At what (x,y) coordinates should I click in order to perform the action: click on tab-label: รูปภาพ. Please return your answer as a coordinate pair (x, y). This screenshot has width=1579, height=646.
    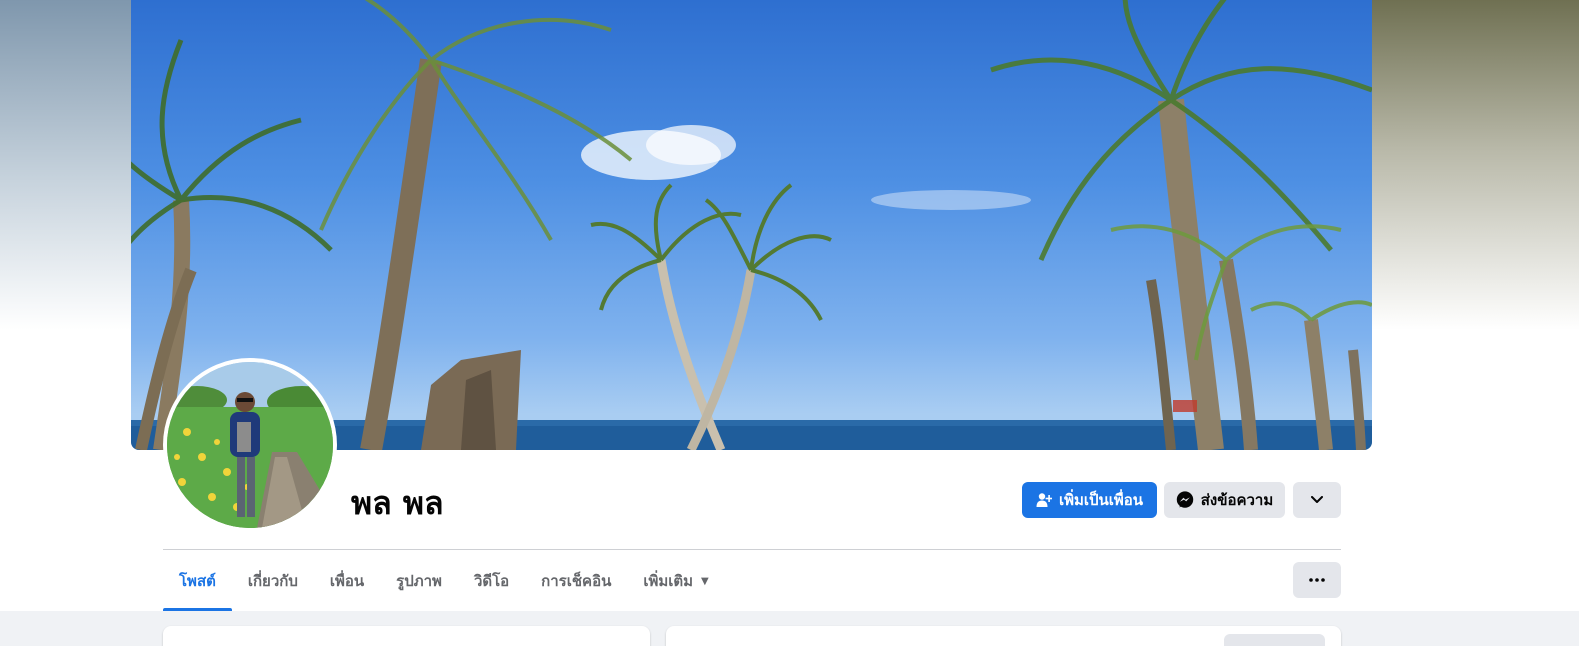
    Looking at the image, I should click on (419, 581).